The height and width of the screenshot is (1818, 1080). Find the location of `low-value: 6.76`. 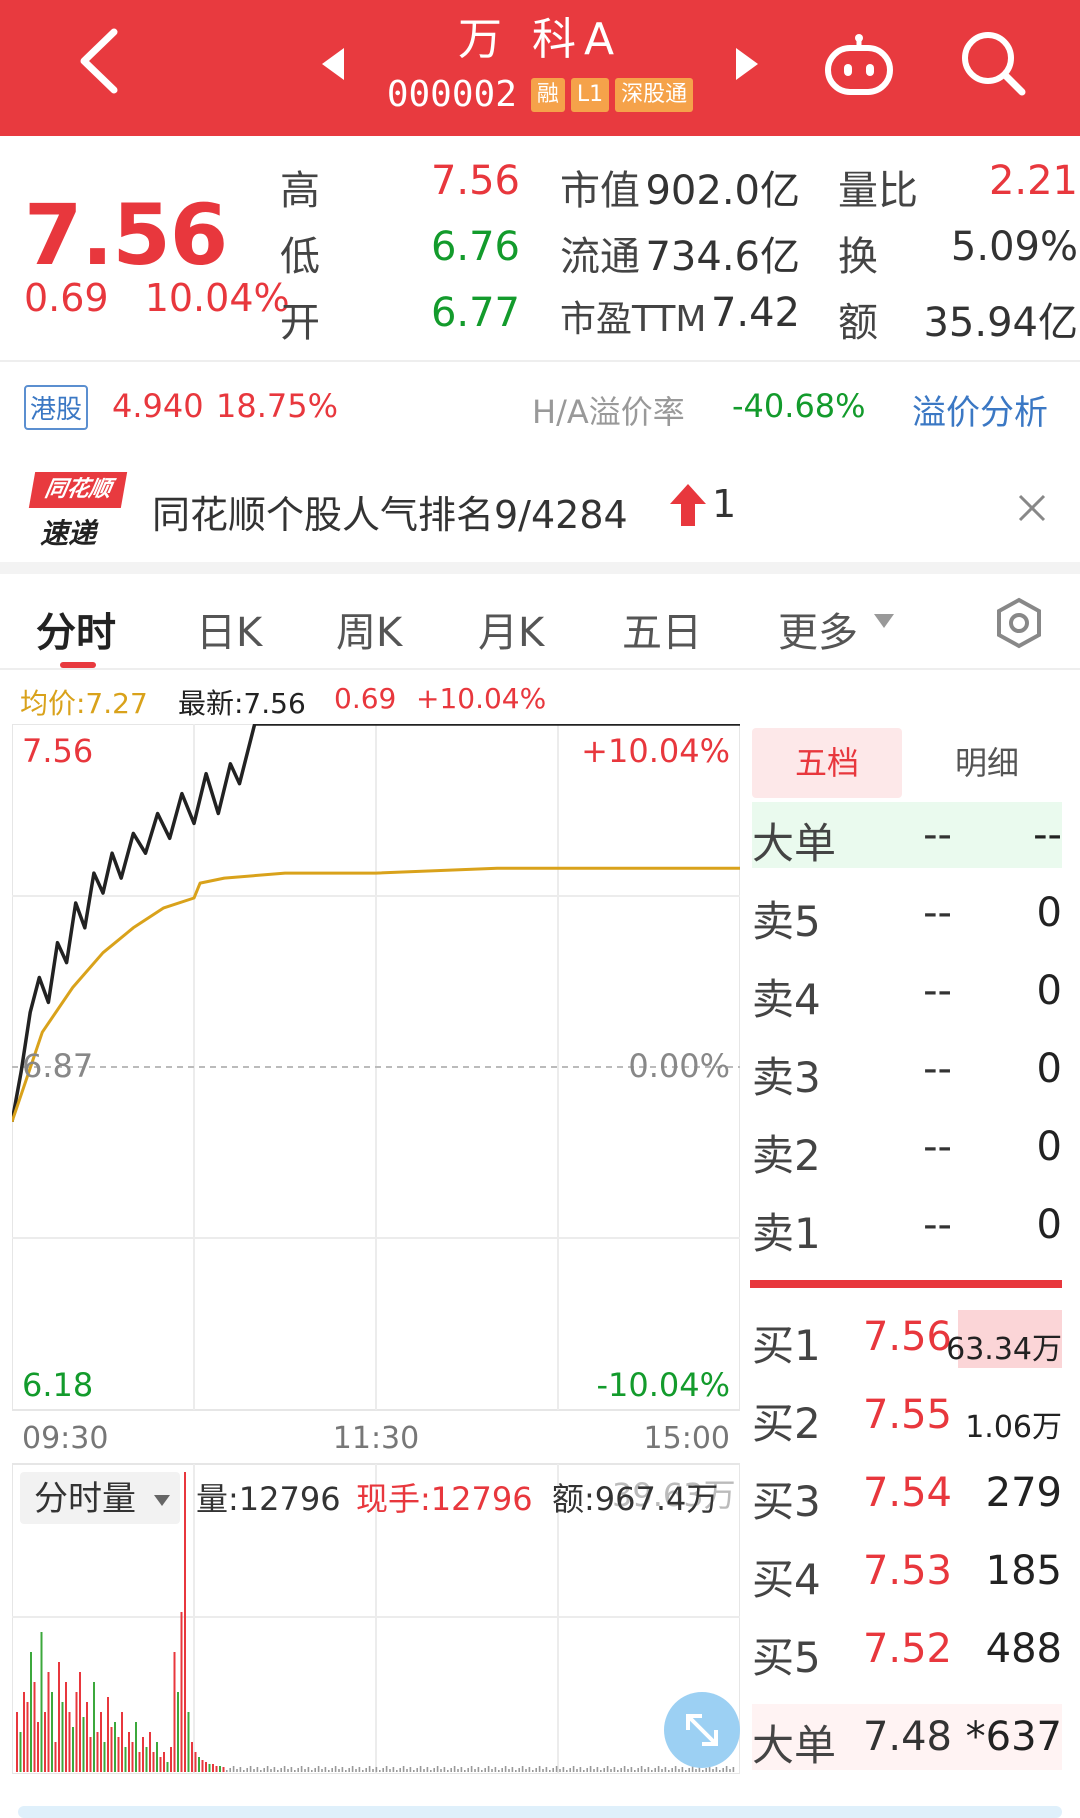

low-value: 6.76 is located at coordinates (475, 247).